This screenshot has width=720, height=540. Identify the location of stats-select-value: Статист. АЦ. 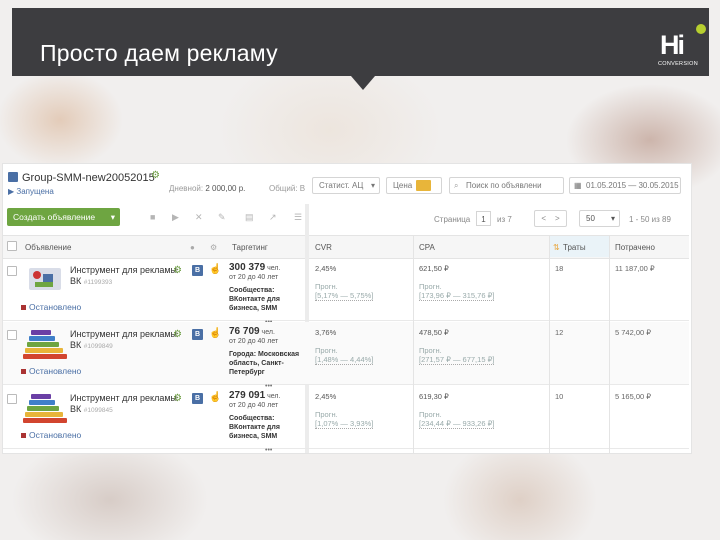
(341, 185).